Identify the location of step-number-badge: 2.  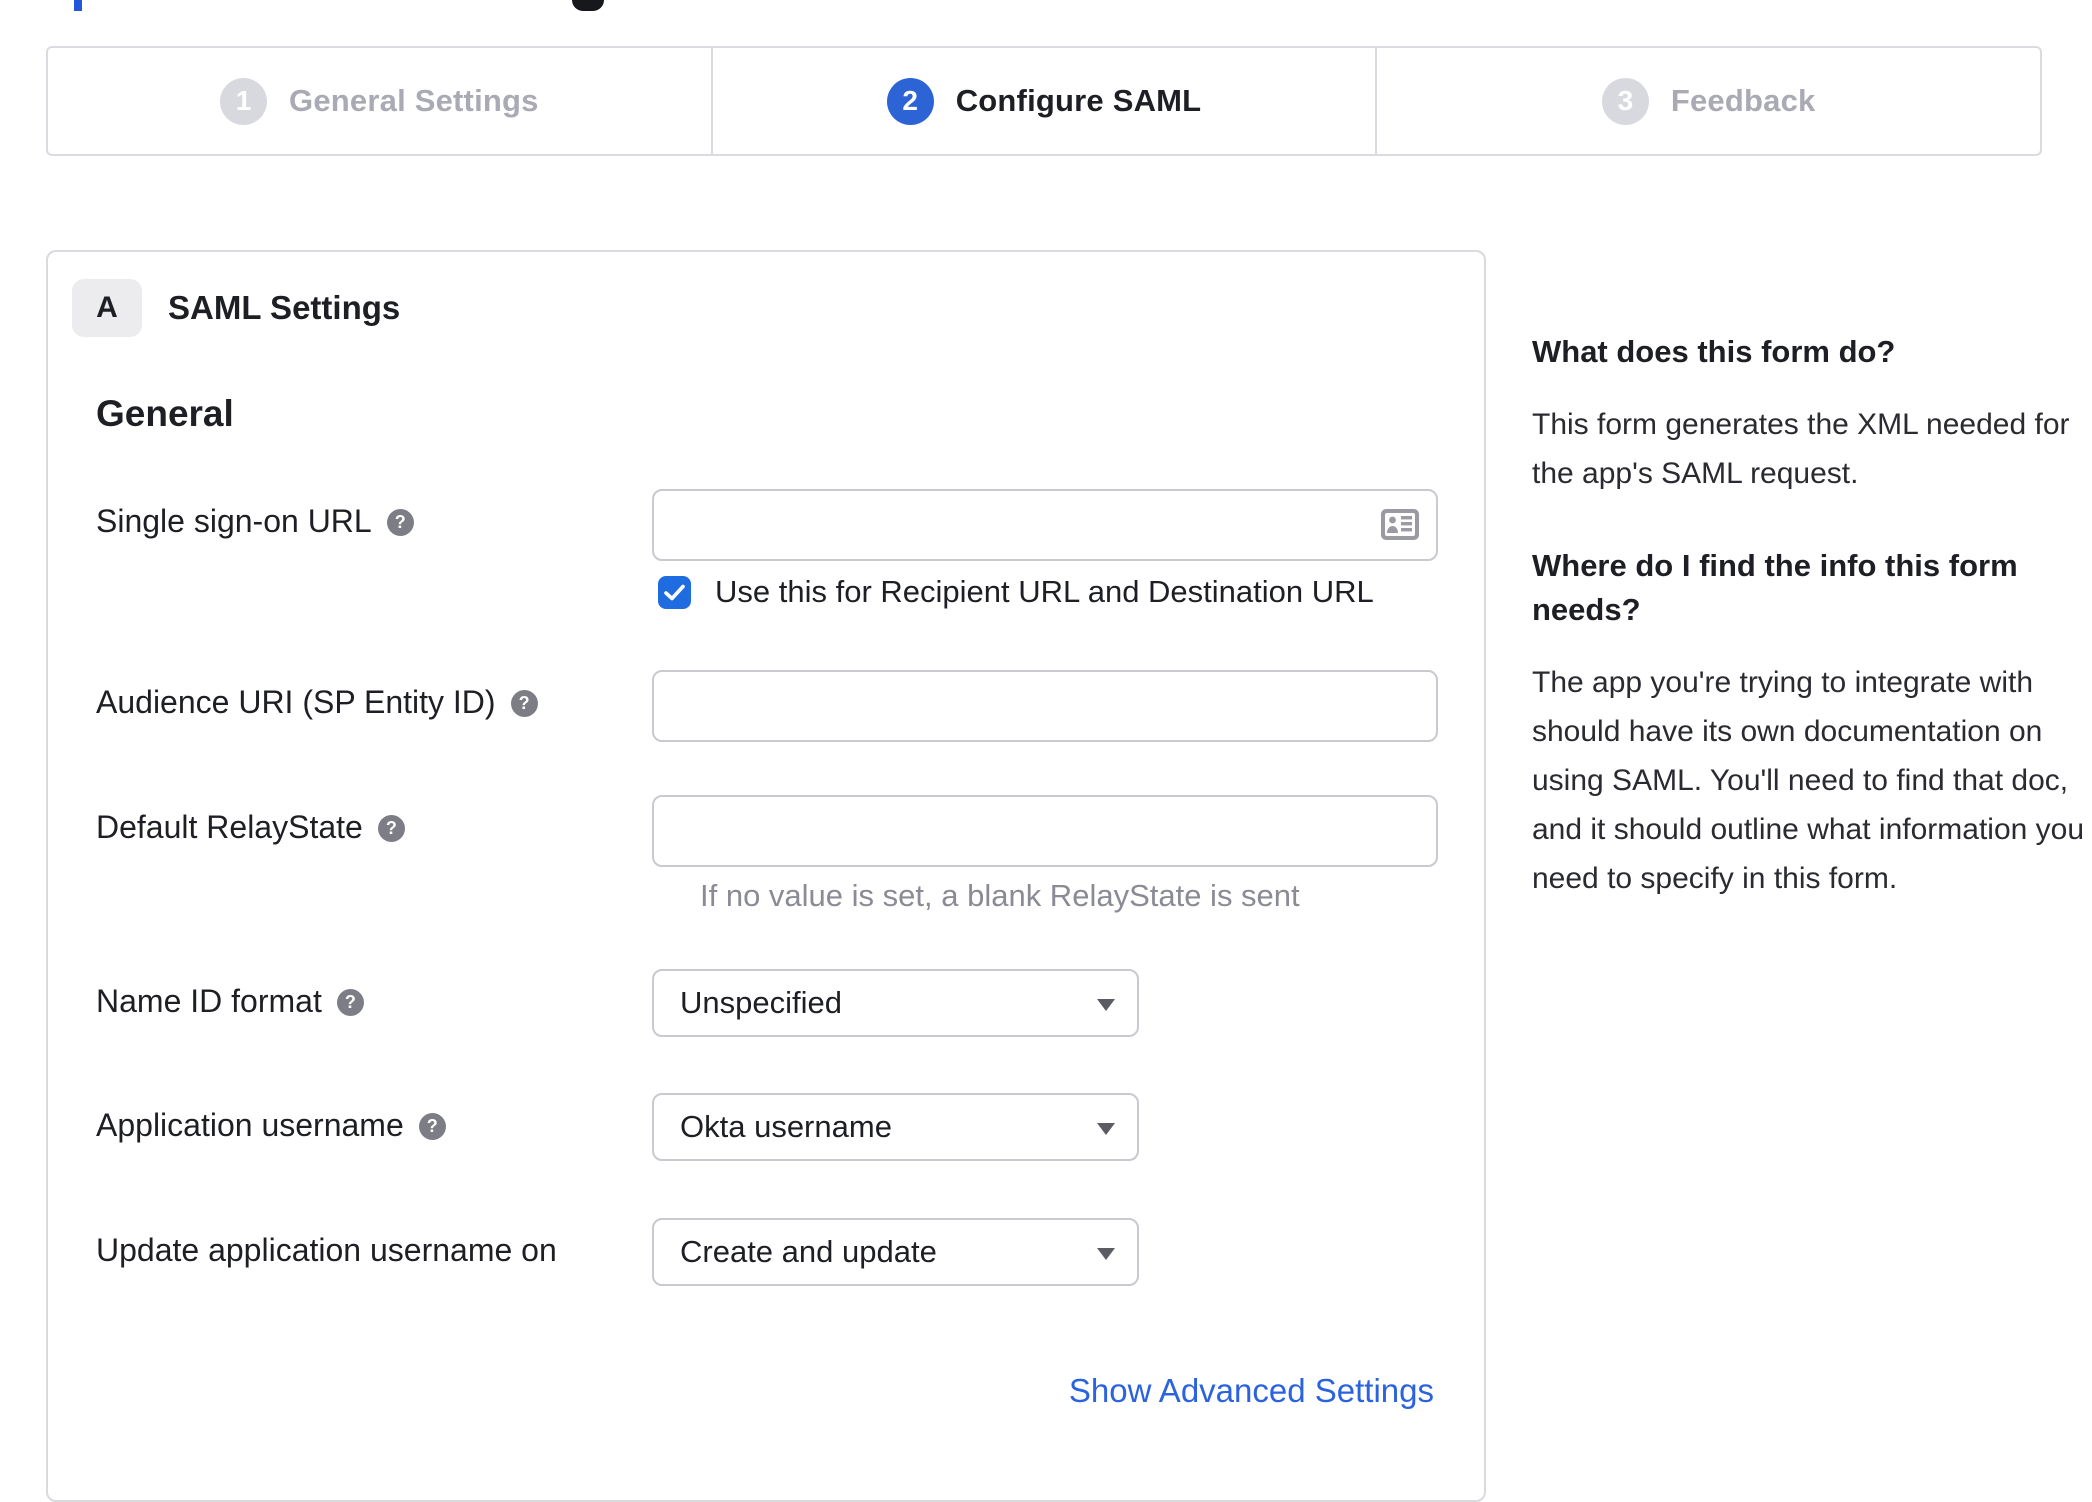
(910, 101).